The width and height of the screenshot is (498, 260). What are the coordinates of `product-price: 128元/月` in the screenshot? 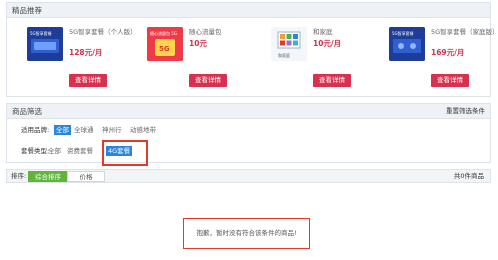 It's located at (86, 52).